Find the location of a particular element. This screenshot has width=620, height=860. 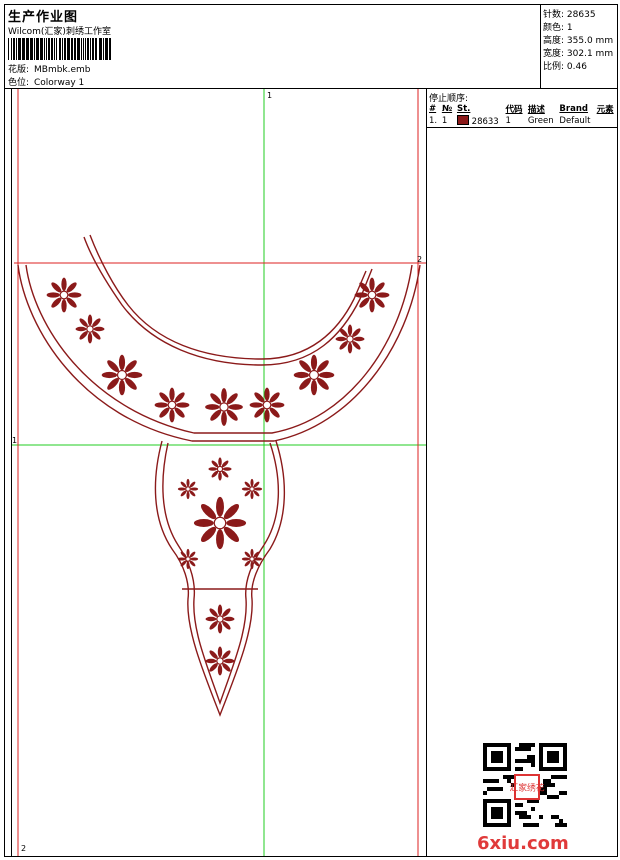

col-desc: 描述 is located at coordinates (536, 110).